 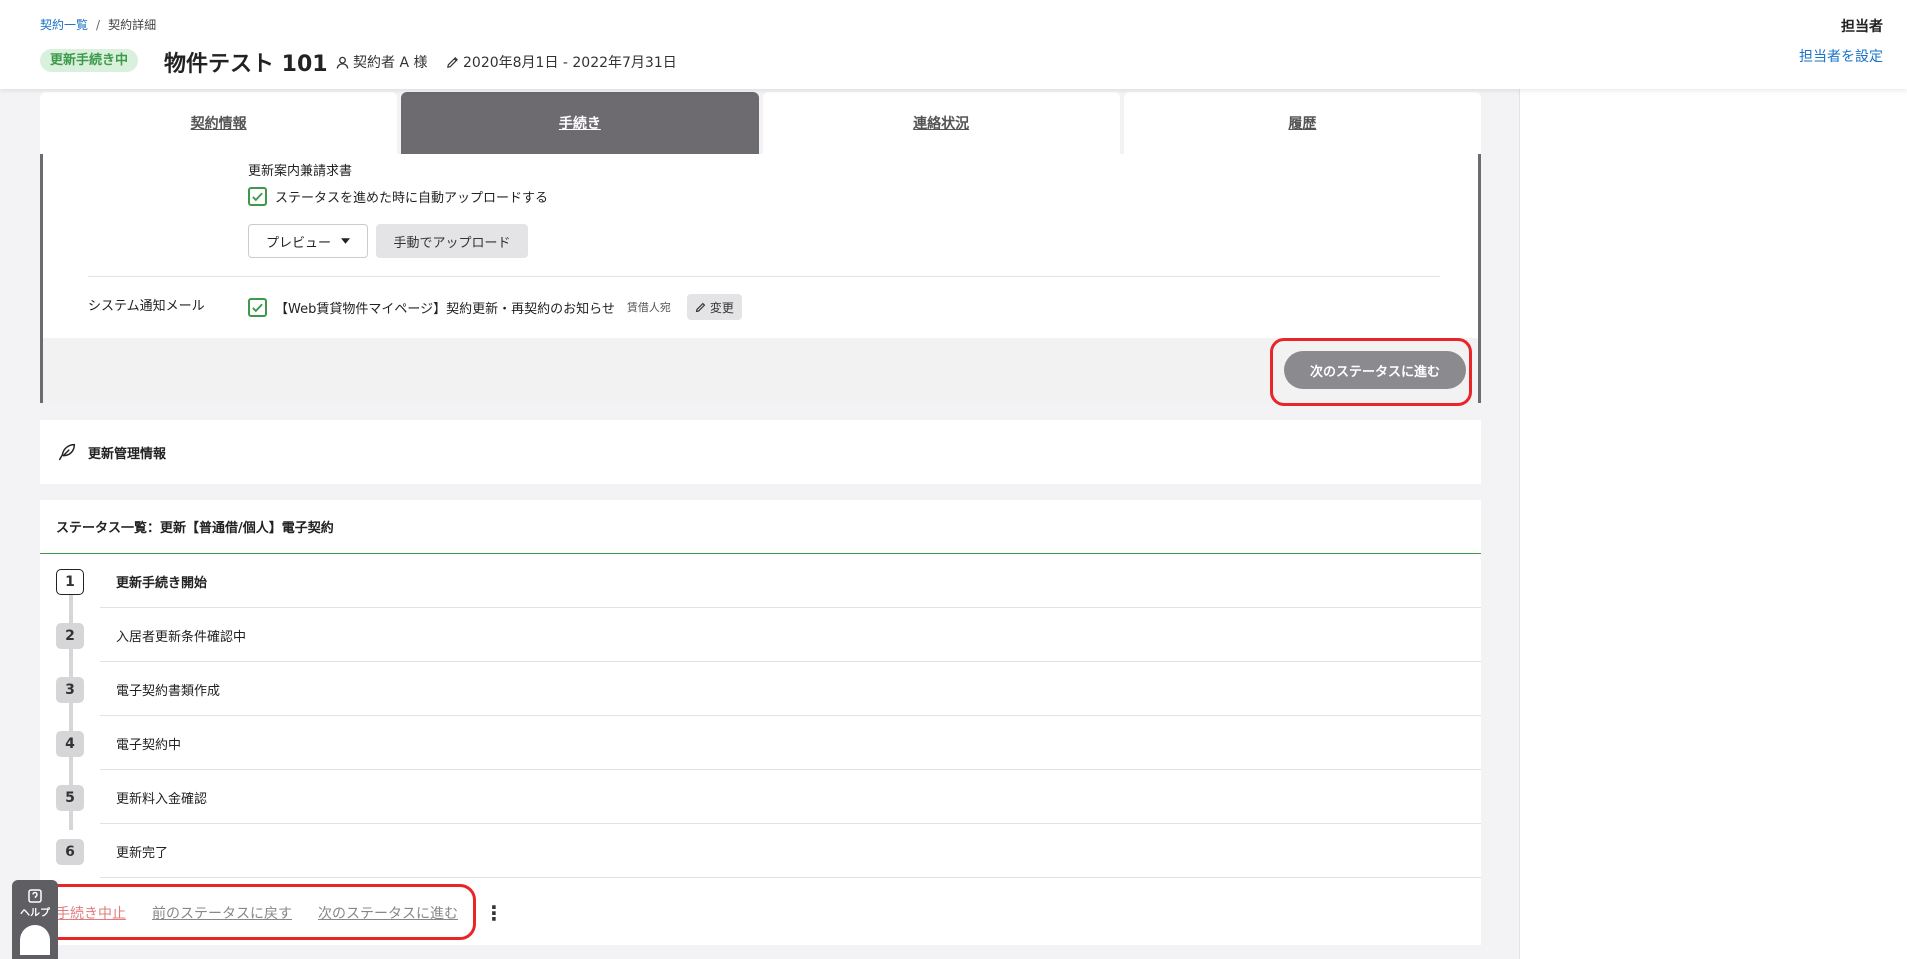 I want to click on status-step: 5 更新料入金確認, so click(x=760, y=797).